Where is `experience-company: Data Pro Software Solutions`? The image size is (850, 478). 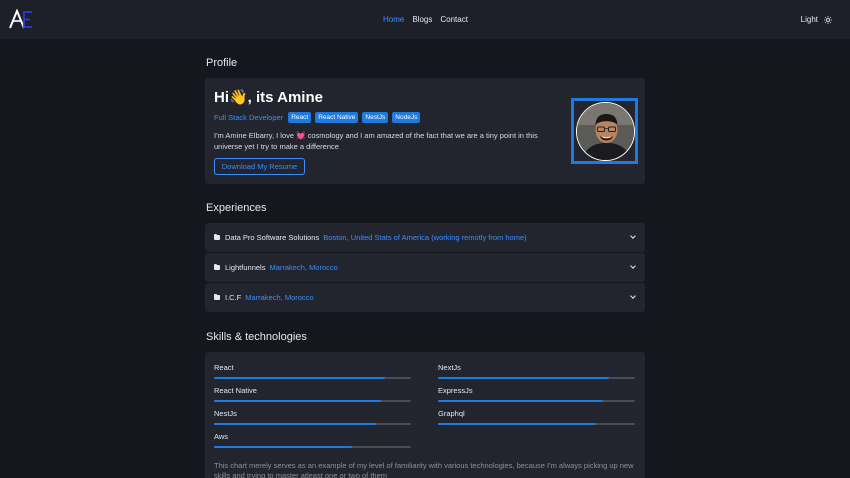 experience-company: Data Pro Software Solutions is located at coordinates (272, 237).